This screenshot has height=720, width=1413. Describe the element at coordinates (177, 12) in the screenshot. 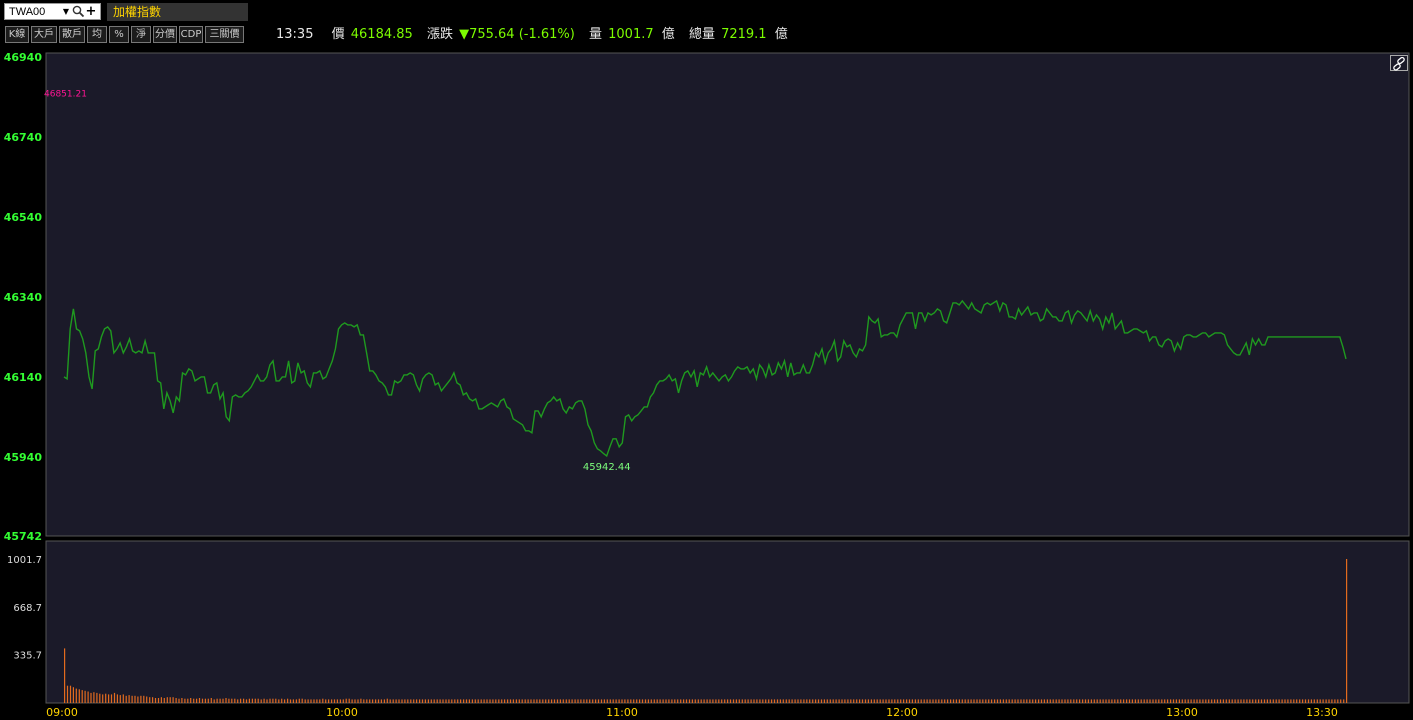

I see `symbol-name: 加權指數` at that location.